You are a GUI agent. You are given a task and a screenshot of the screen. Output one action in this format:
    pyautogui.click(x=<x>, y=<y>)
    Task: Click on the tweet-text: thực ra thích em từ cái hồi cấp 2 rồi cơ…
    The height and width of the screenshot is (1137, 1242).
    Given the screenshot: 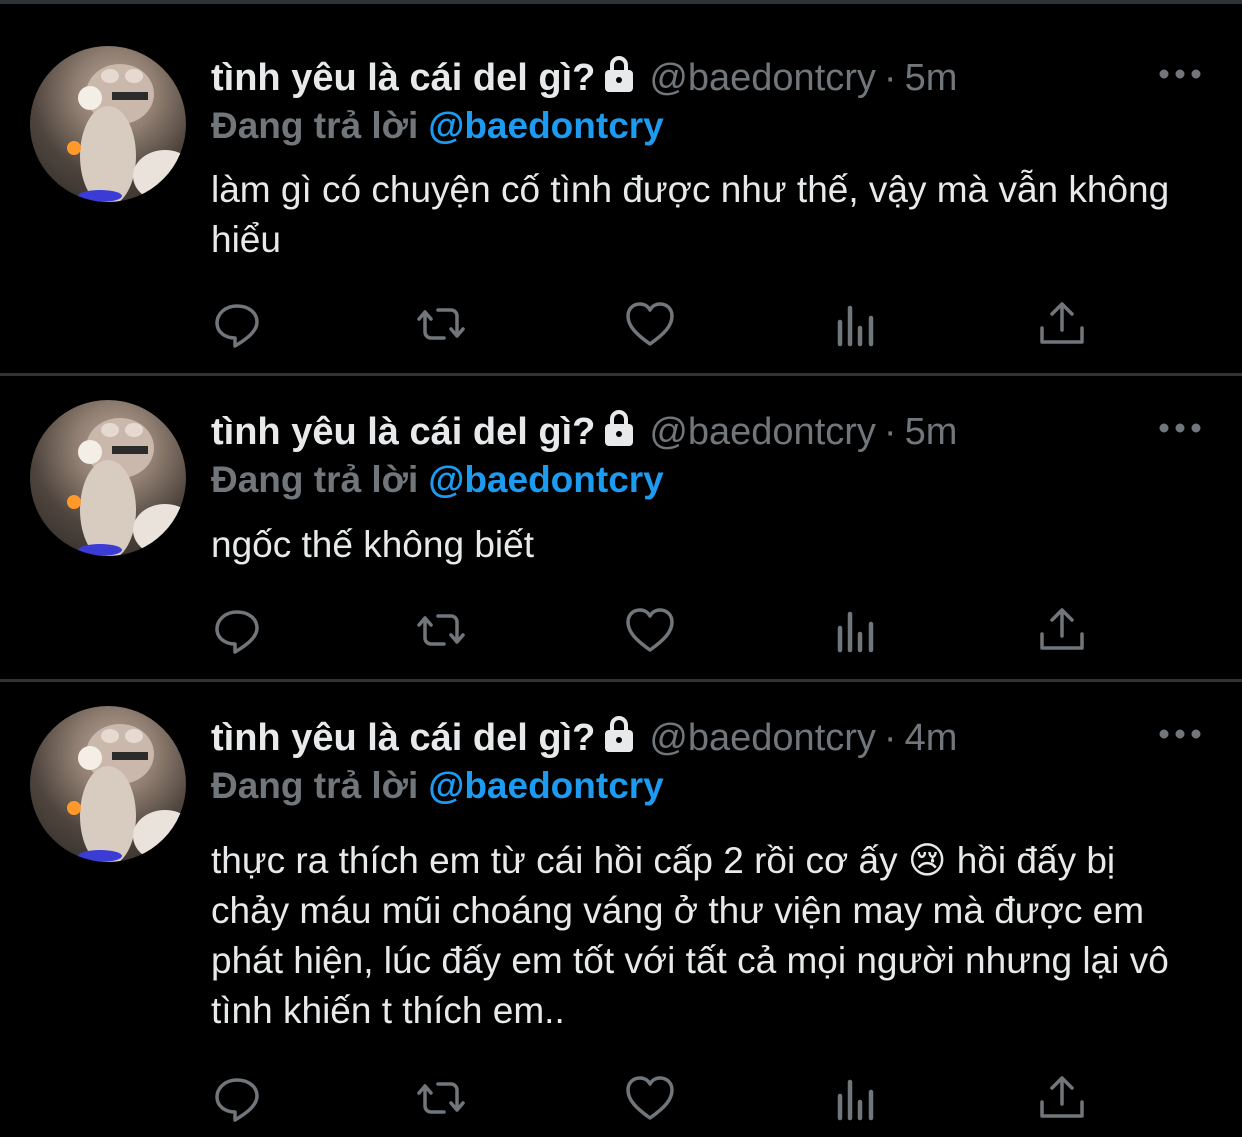 What is the action you would take?
    pyautogui.click(x=690, y=935)
    